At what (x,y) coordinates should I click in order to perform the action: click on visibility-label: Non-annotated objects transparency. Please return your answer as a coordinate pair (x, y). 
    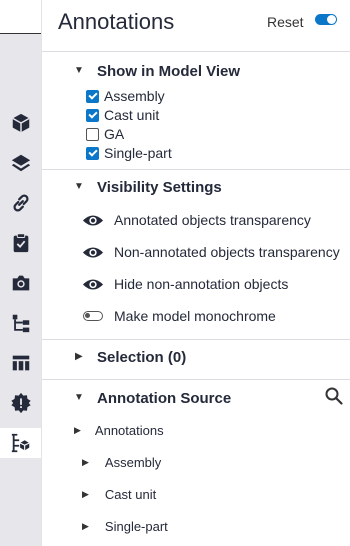
    Looking at the image, I should click on (227, 252).